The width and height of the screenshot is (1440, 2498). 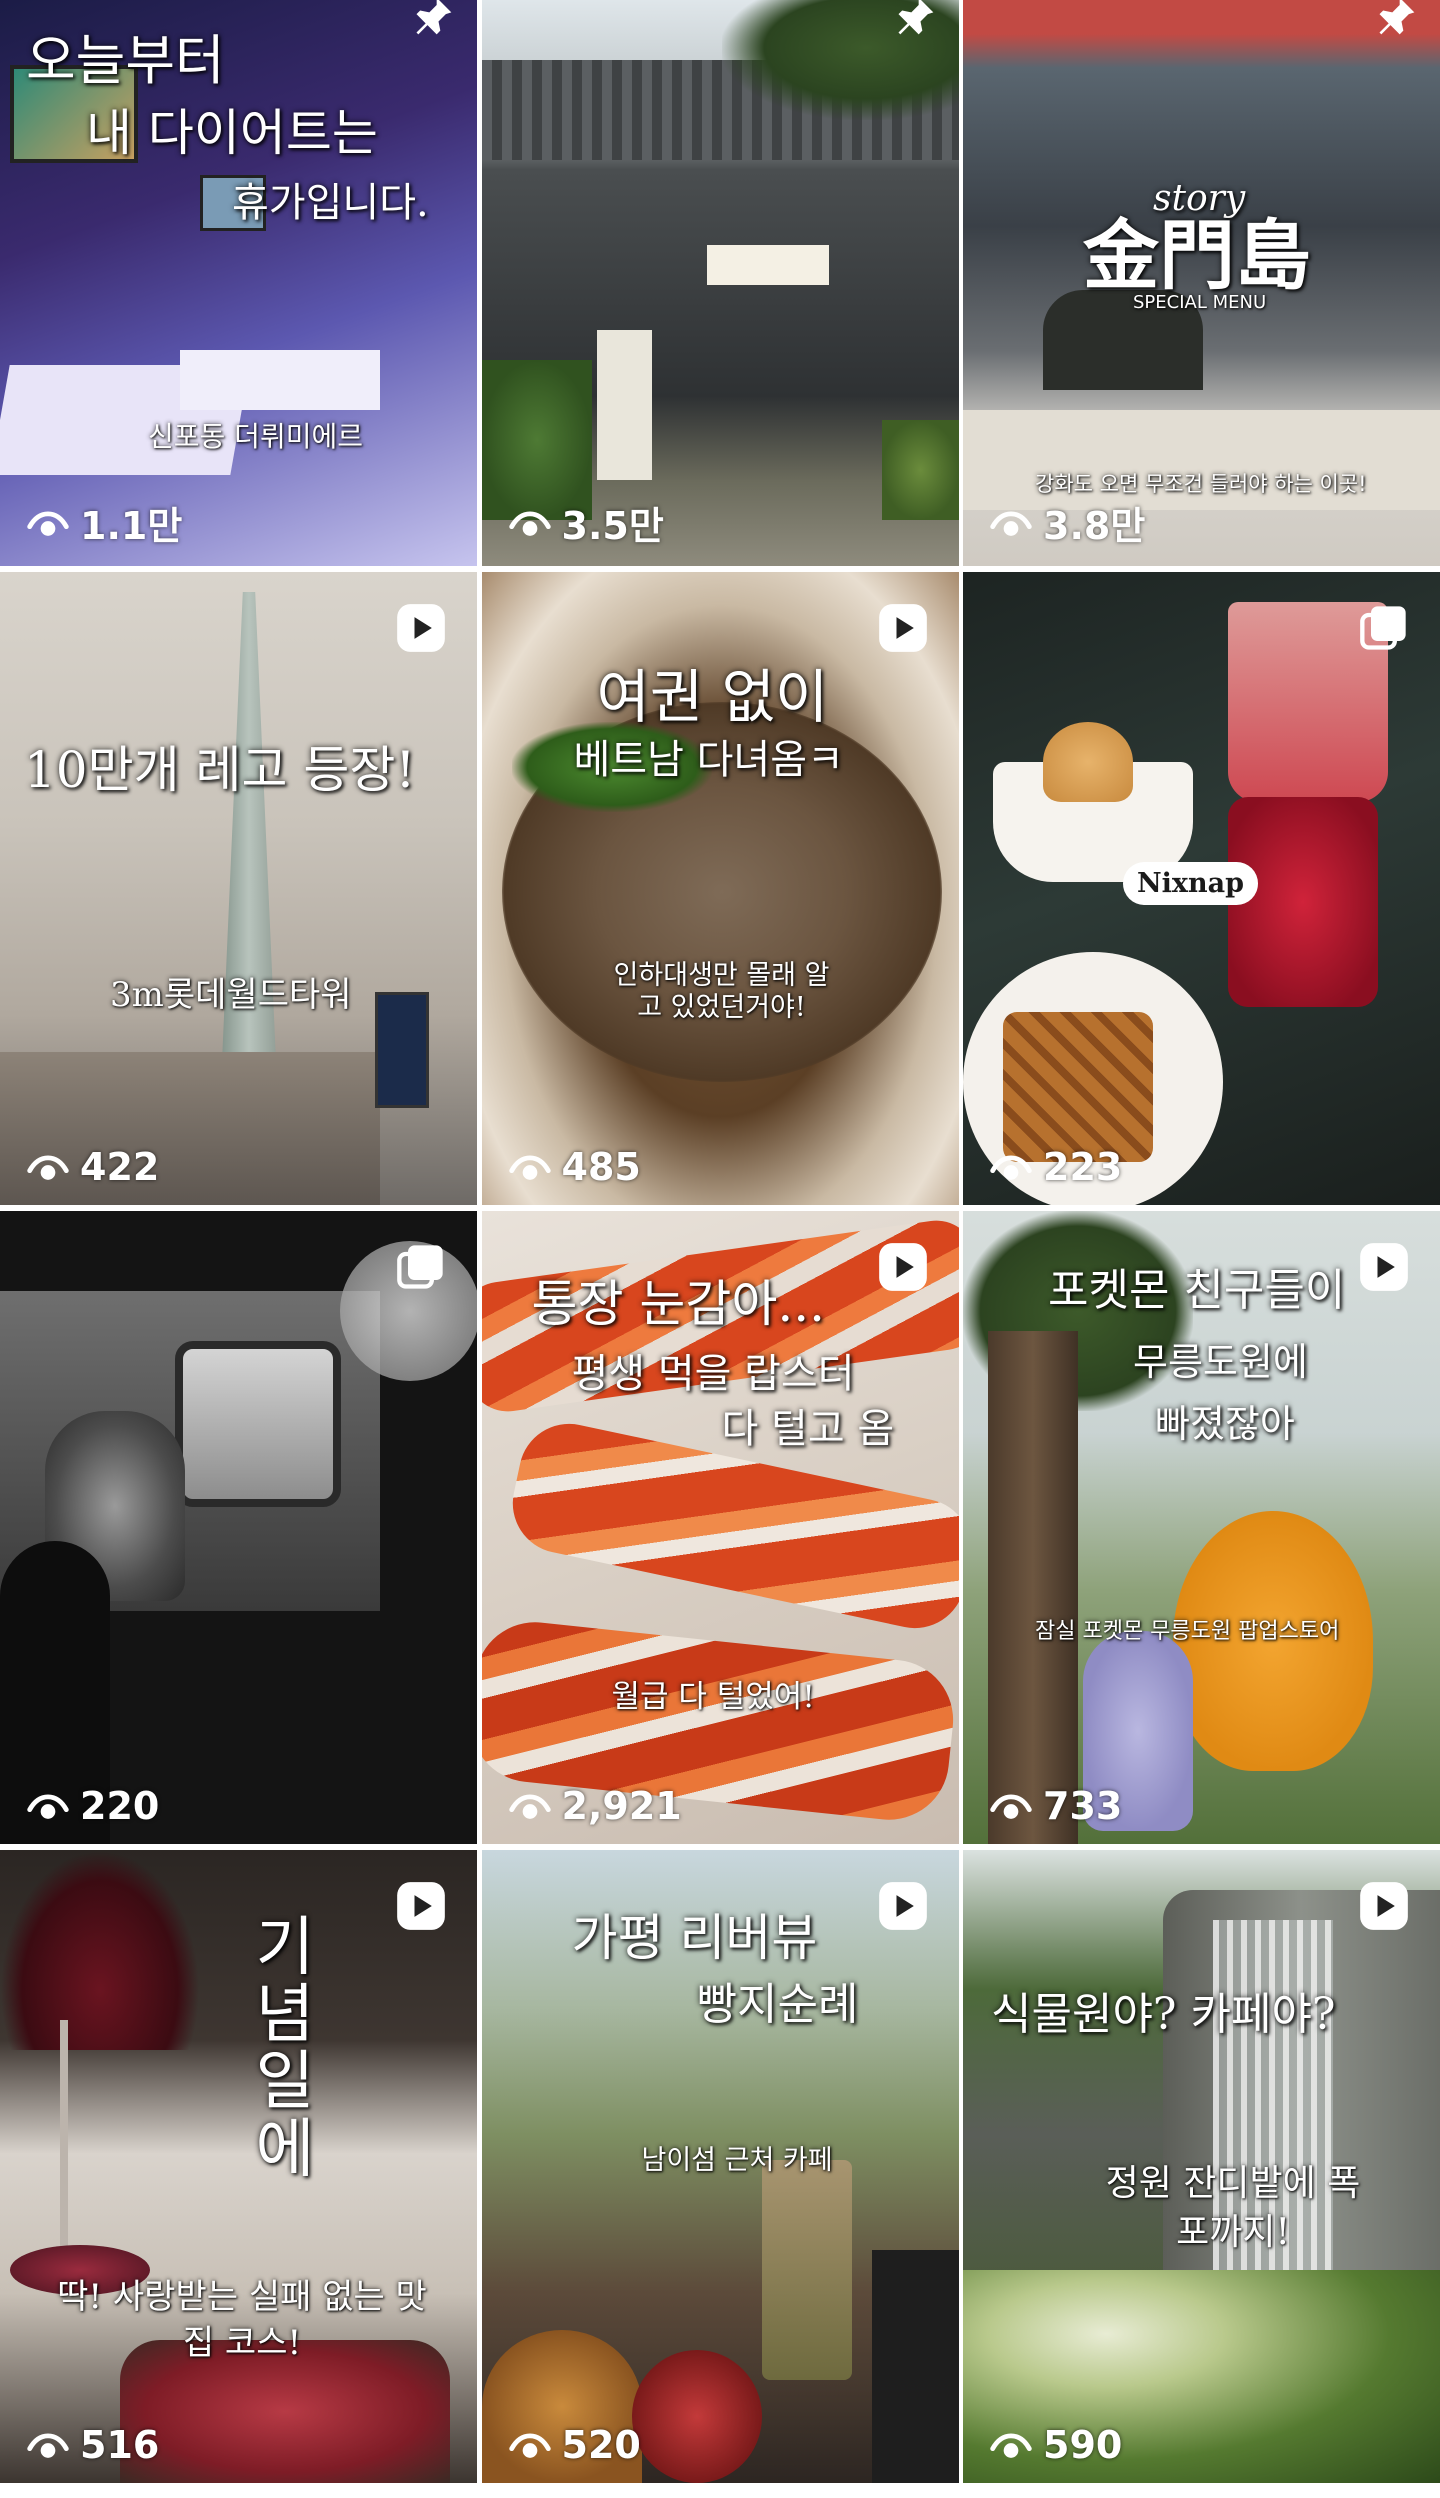 I want to click on view-count-value: 223, so click(x=1083, y=1167).